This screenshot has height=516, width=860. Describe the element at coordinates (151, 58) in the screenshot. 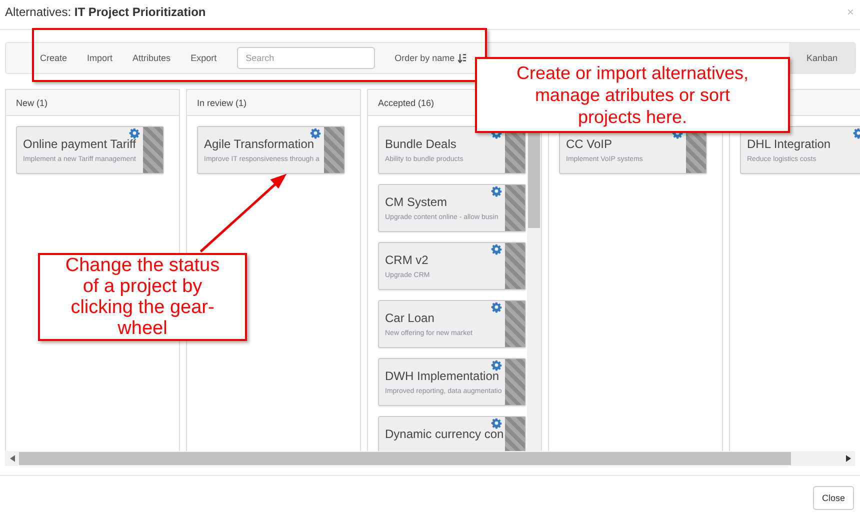

I see `toolbar-button: Attributes` at that location.